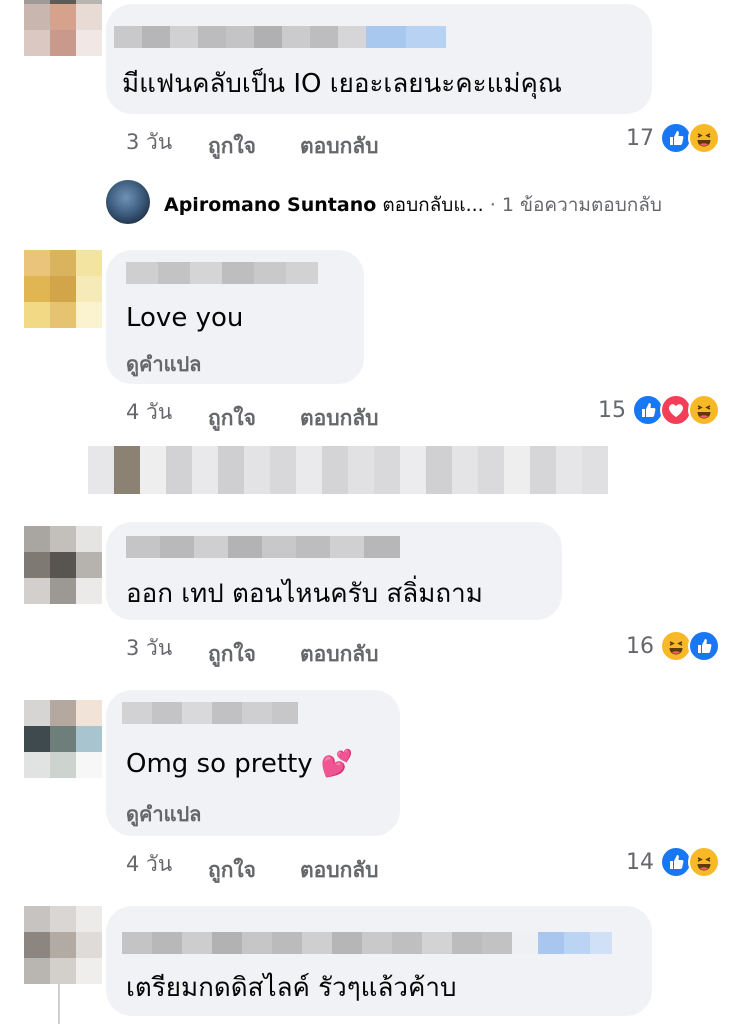  I want to click on like-icon, so click(704, 646).